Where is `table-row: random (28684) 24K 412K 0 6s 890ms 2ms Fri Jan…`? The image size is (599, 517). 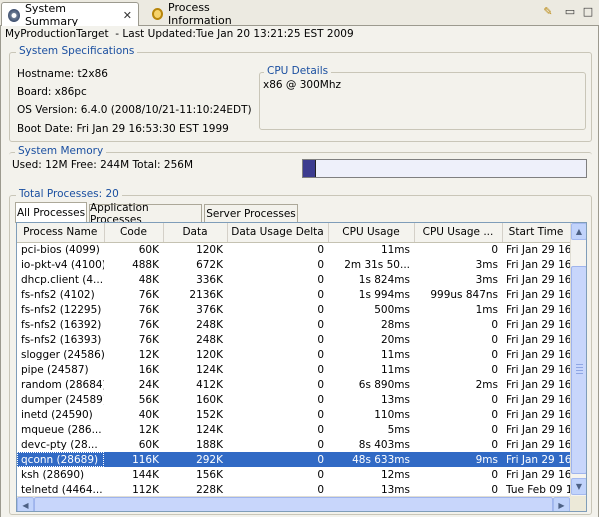 table-row: random (28684) 24K 412K 0 6s 890ms 2ms Fri Jan… is located at coordinates (293, 384).